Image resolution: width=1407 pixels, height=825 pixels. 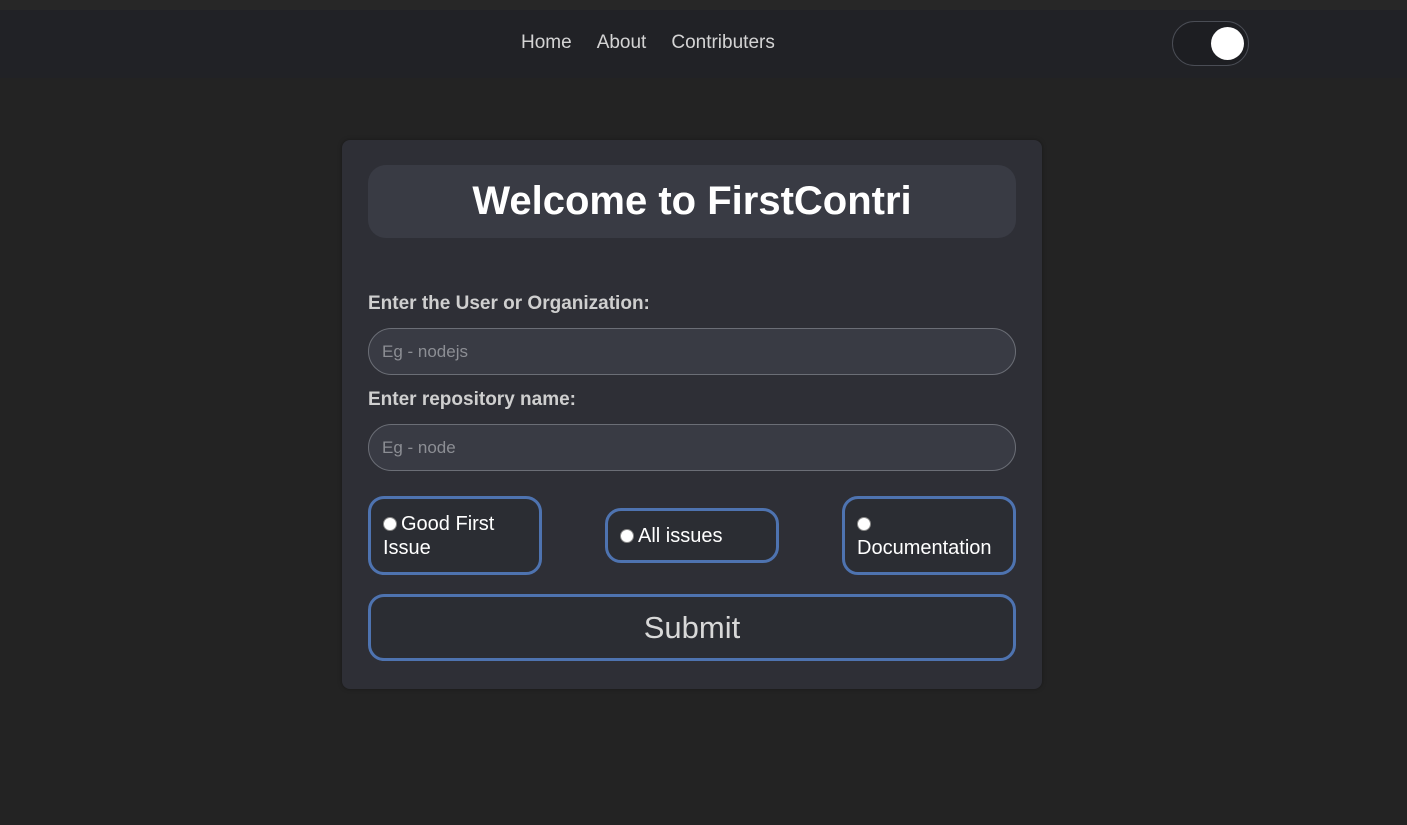 What do you see at coordinates (509, 303) in the screenshot?
I see `user-label: Enter the User or Organization:` at bounding box center [509, 303].